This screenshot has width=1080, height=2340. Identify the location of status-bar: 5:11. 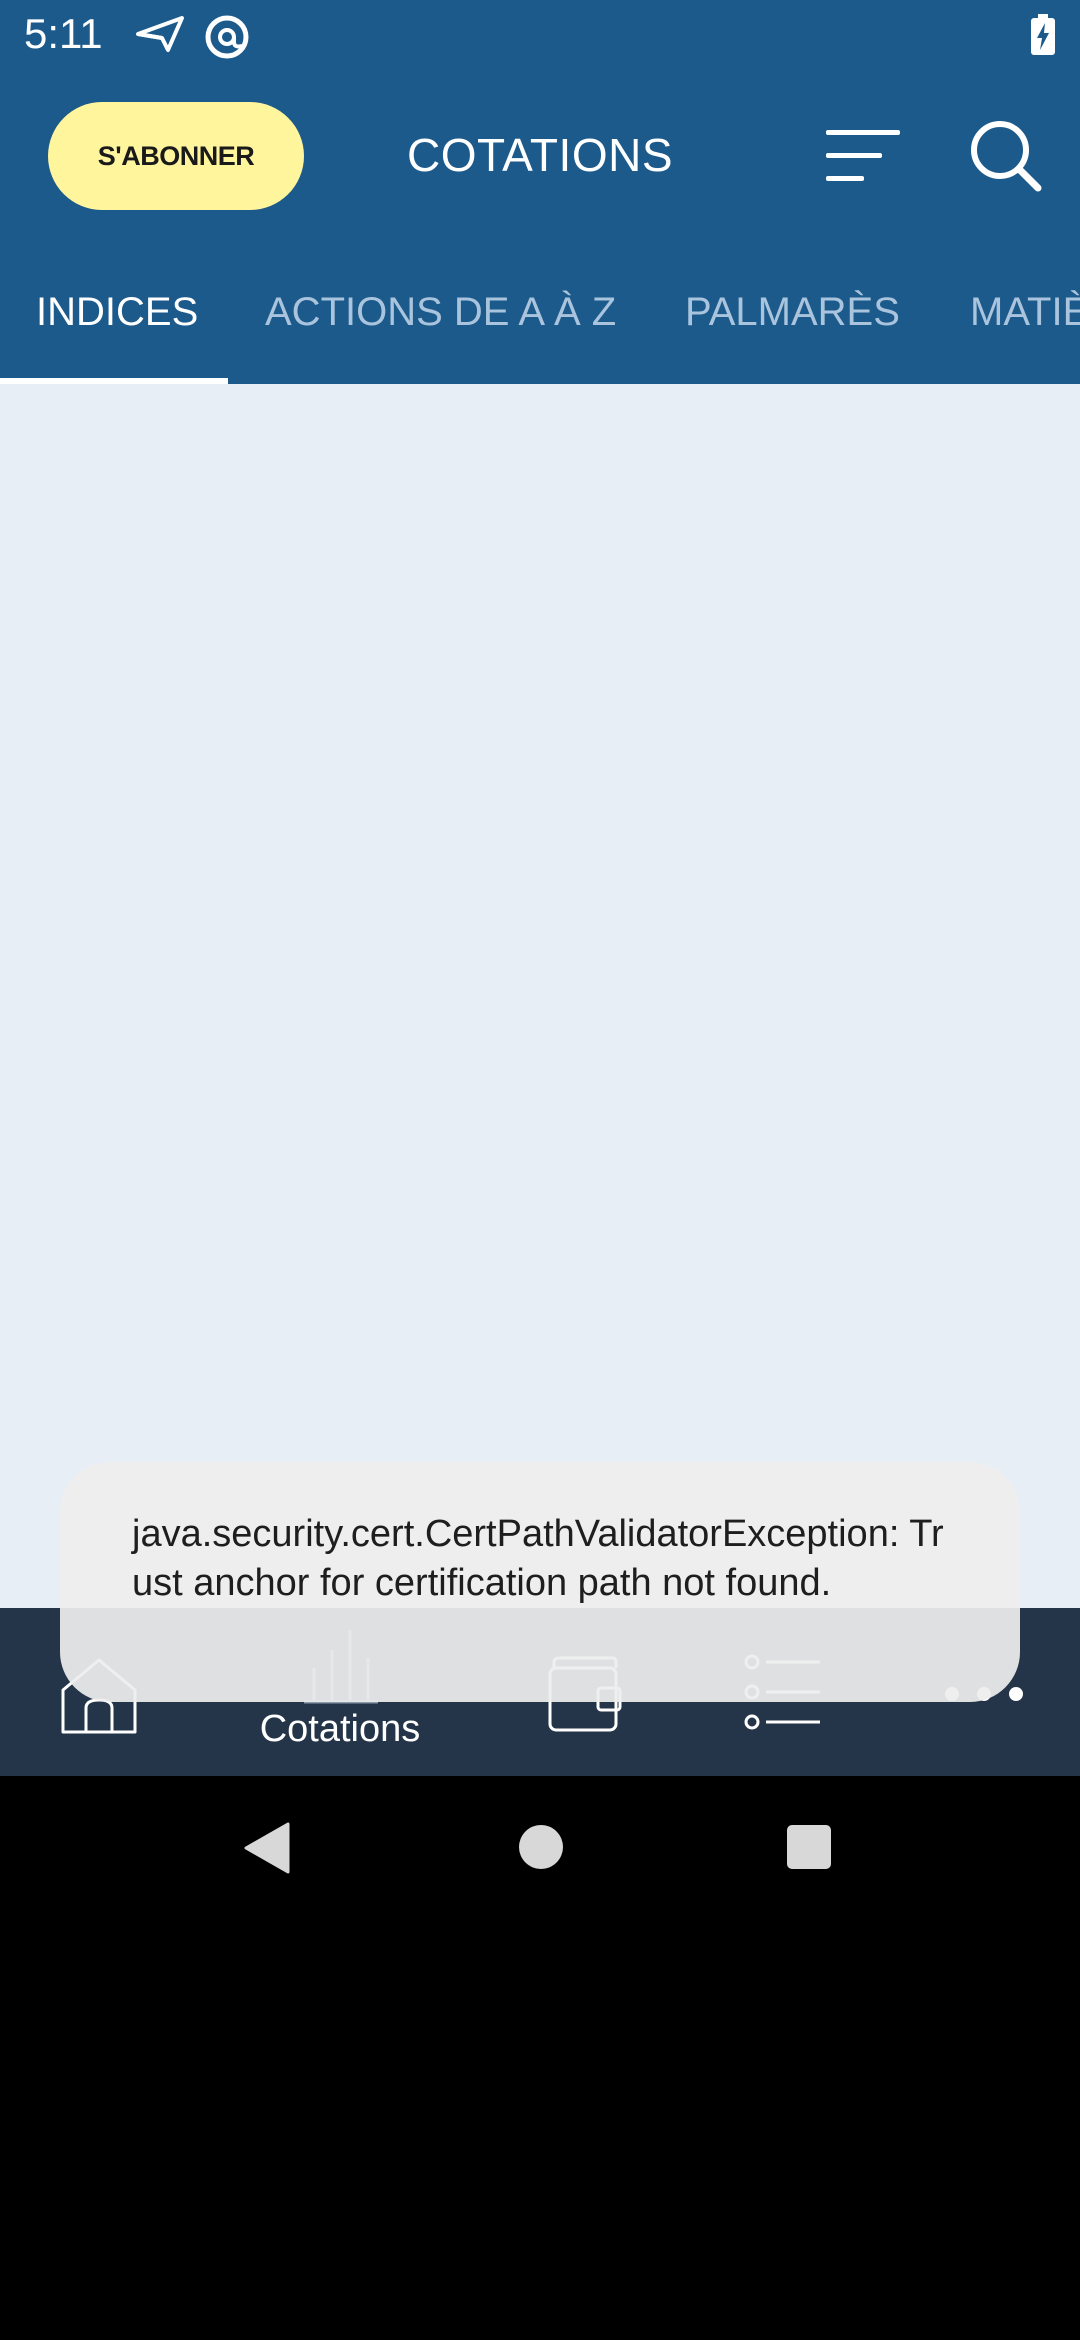
(540, 36).